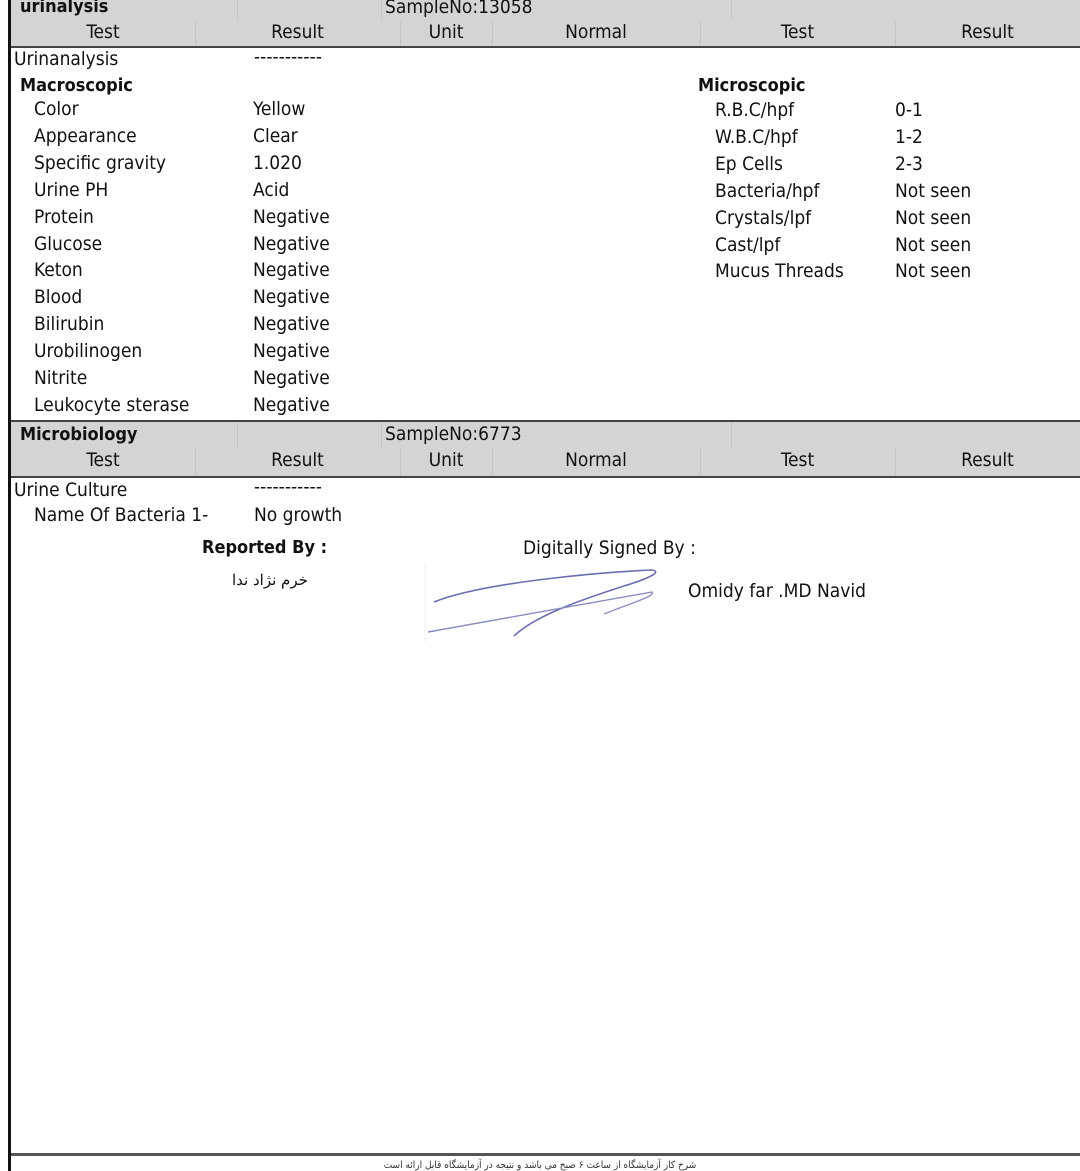 Image resolution: width=1080 pixels, height=1171 pixels. I want to click on signed-by-label: Digitally Signed By :, so click(609, 548).